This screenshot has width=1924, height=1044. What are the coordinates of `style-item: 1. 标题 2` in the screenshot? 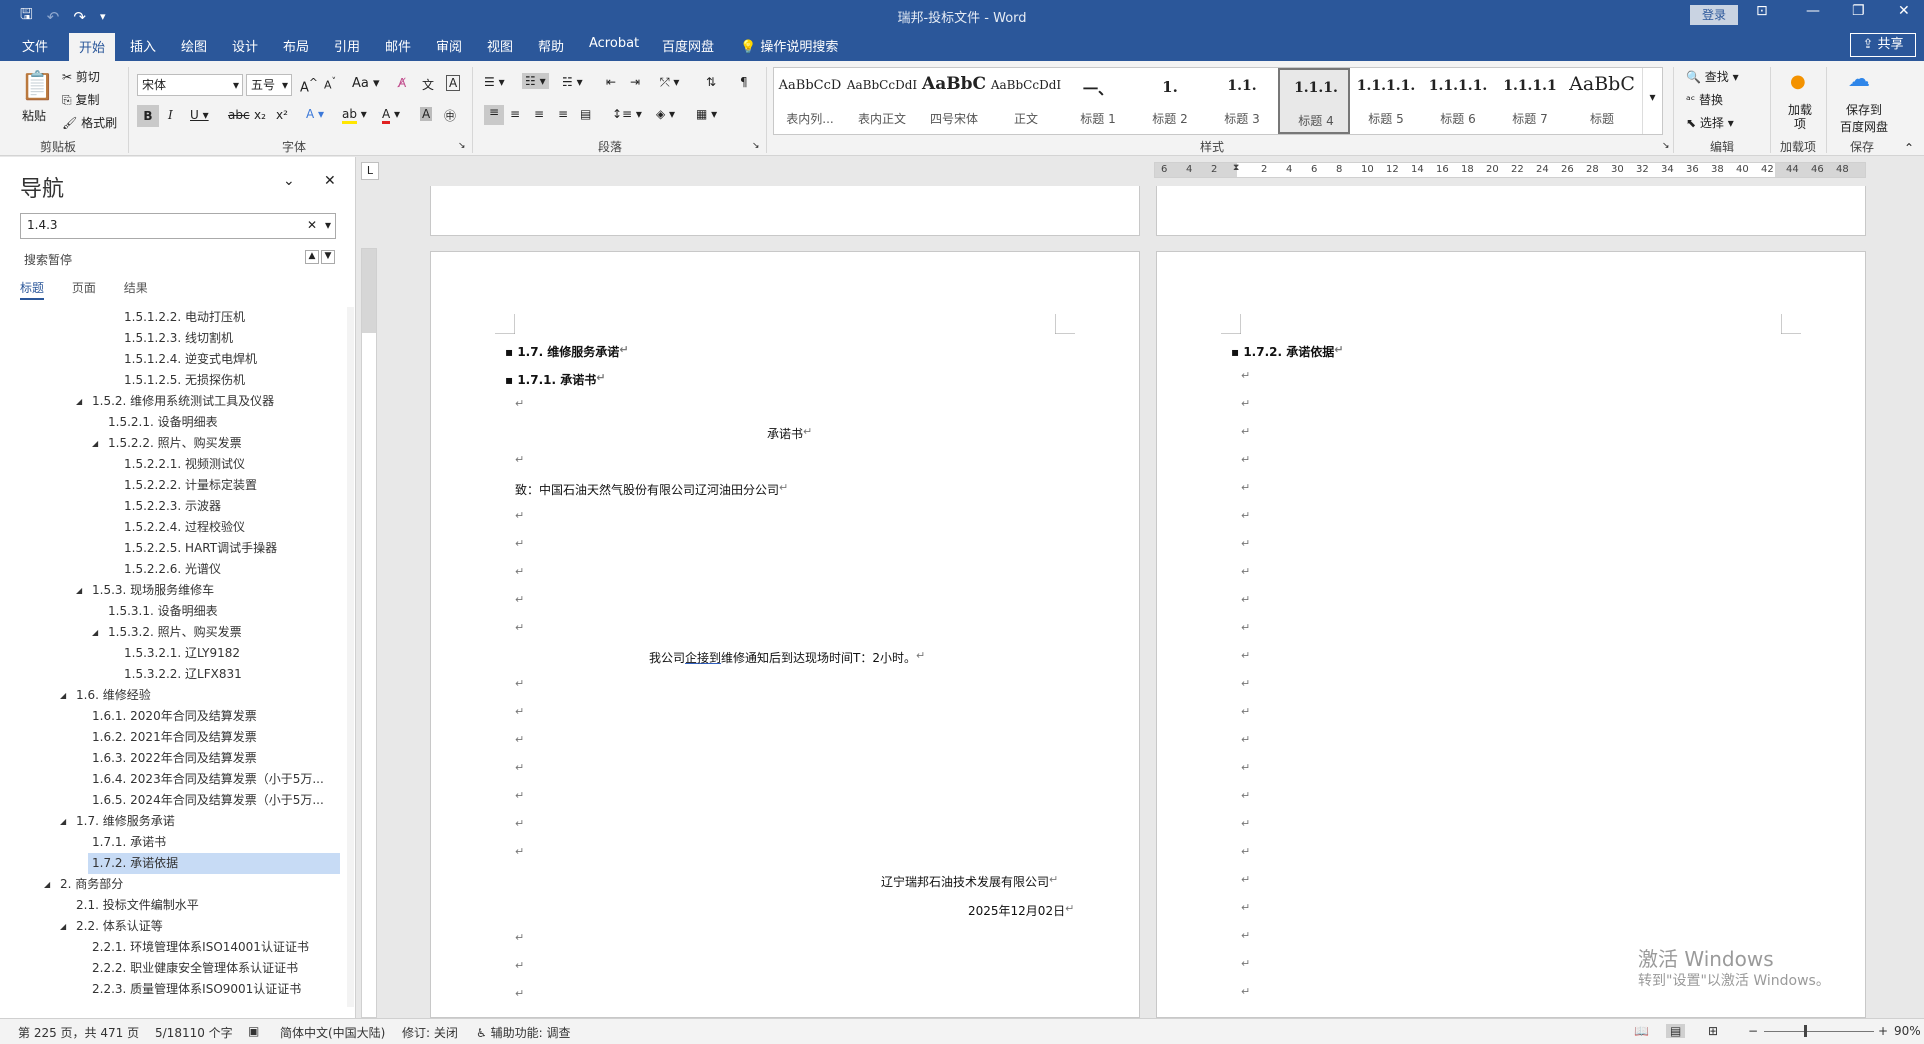 It's located at (1170, 101).